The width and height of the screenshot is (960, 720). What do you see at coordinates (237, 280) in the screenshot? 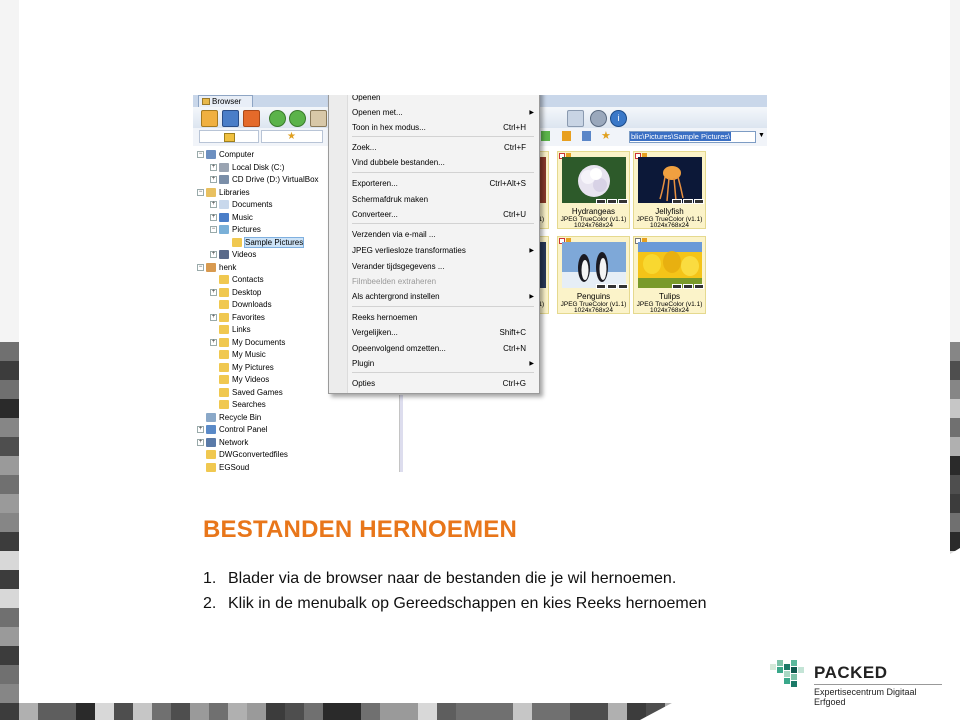
I see `tree-item: Contacts` at bounding box center [237, 280].